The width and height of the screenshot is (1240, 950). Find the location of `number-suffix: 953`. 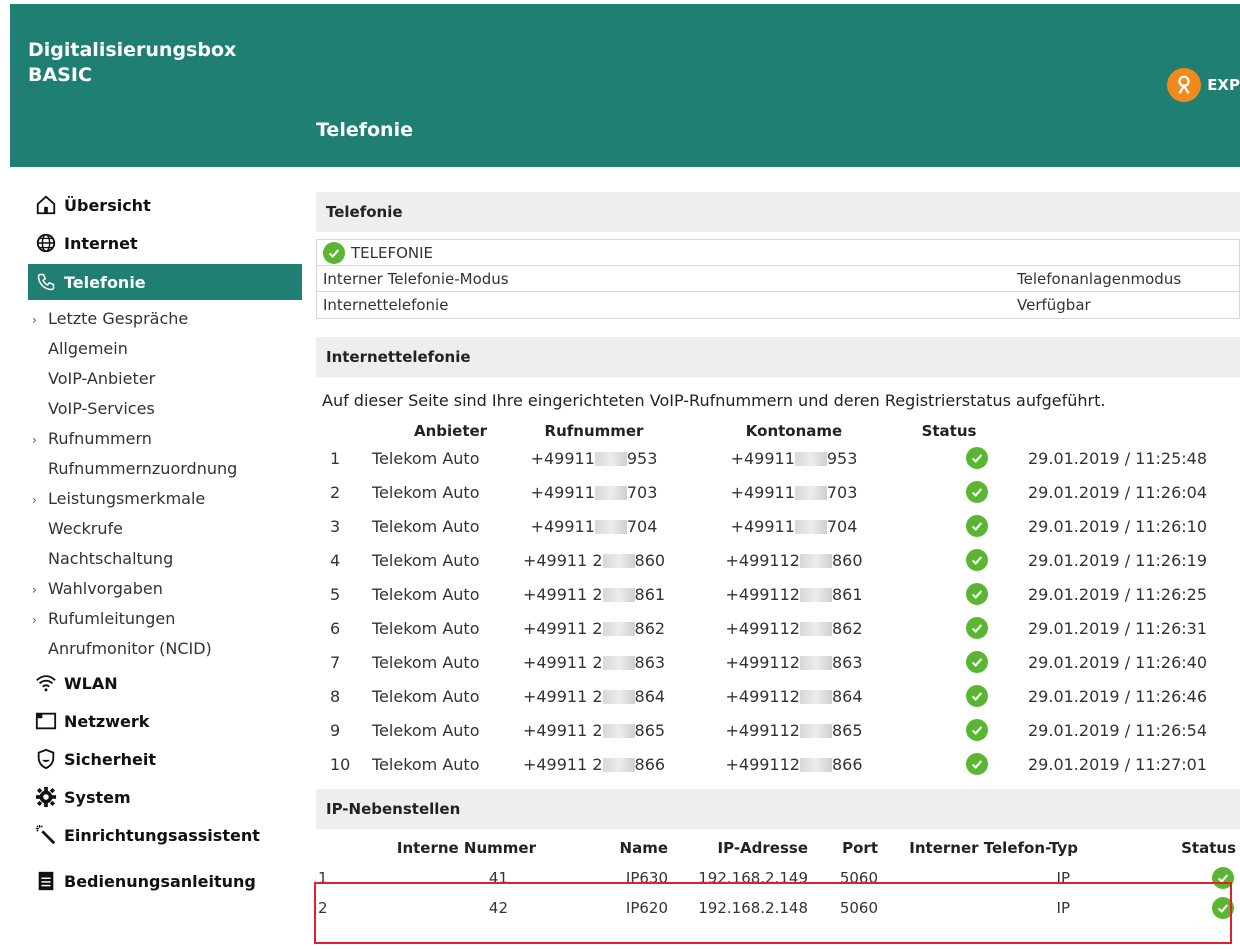

number-suffix: 953 is located at coordinates (642, 458).